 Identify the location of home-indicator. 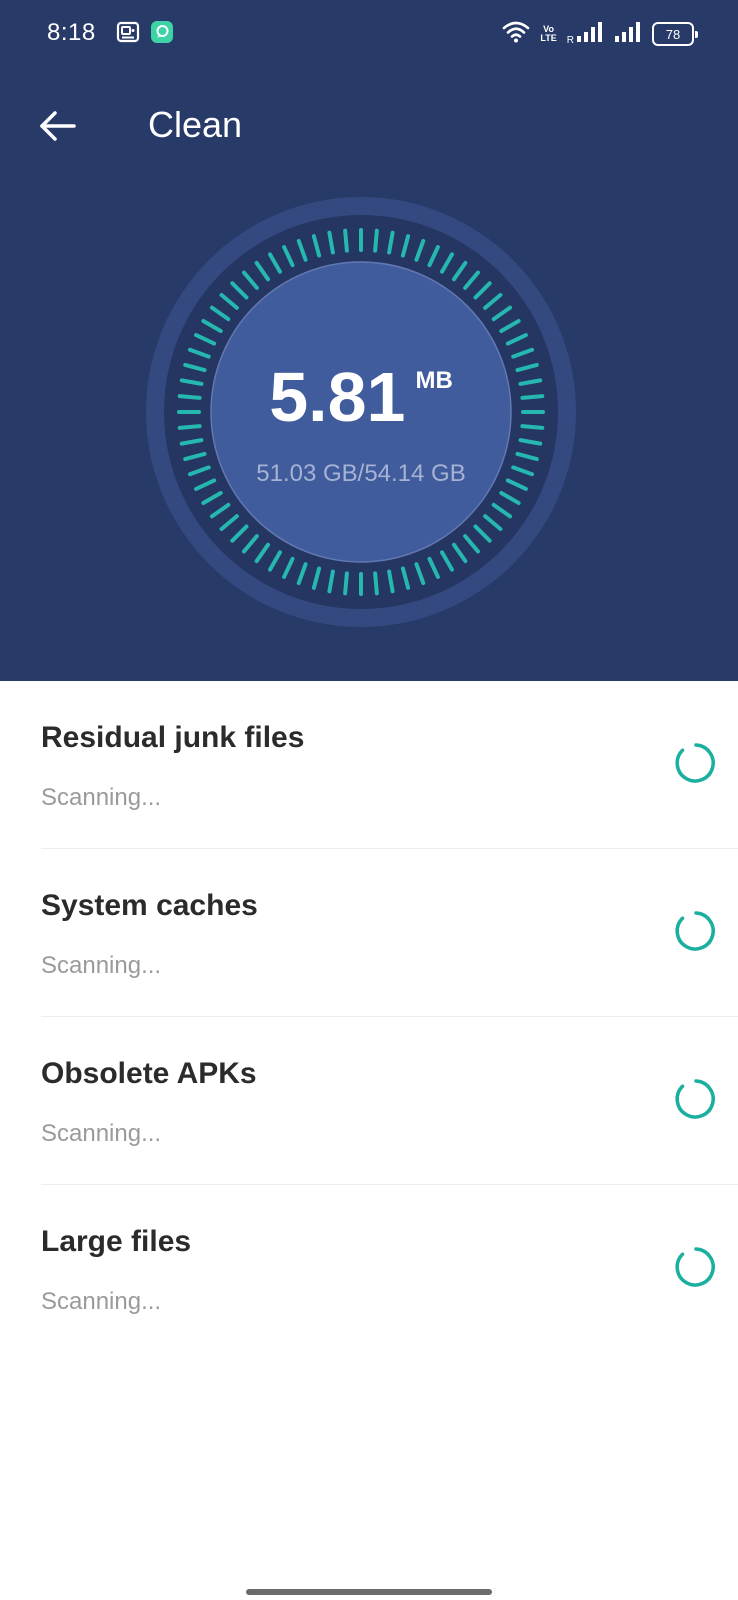
(369, 1592).